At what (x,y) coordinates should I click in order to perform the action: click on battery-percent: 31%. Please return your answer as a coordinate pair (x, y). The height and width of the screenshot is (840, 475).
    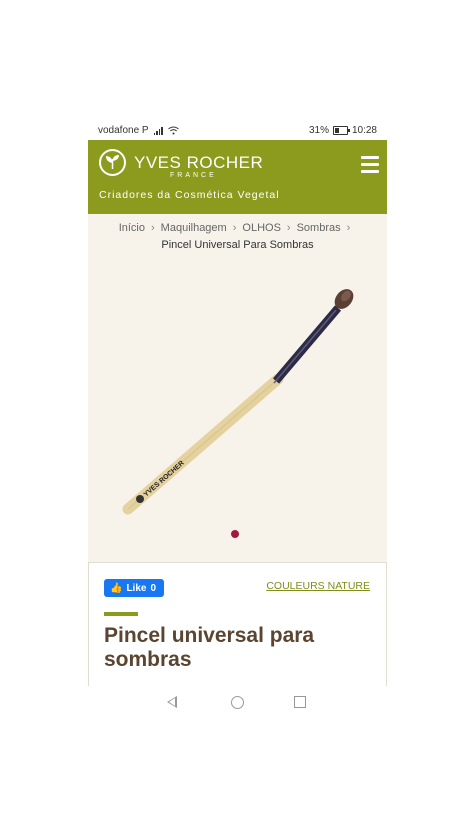
    Looking at the image, I should click on (318, 130).